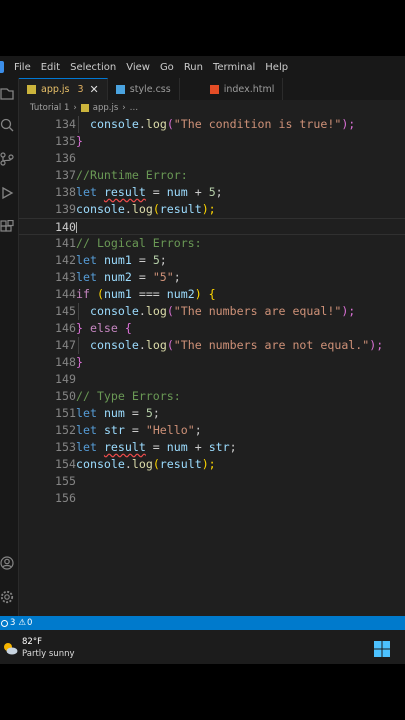  Describe the element at coordinates (121, 260) in the screenshot. I see `code-text: let num1 = 5;` at that location.